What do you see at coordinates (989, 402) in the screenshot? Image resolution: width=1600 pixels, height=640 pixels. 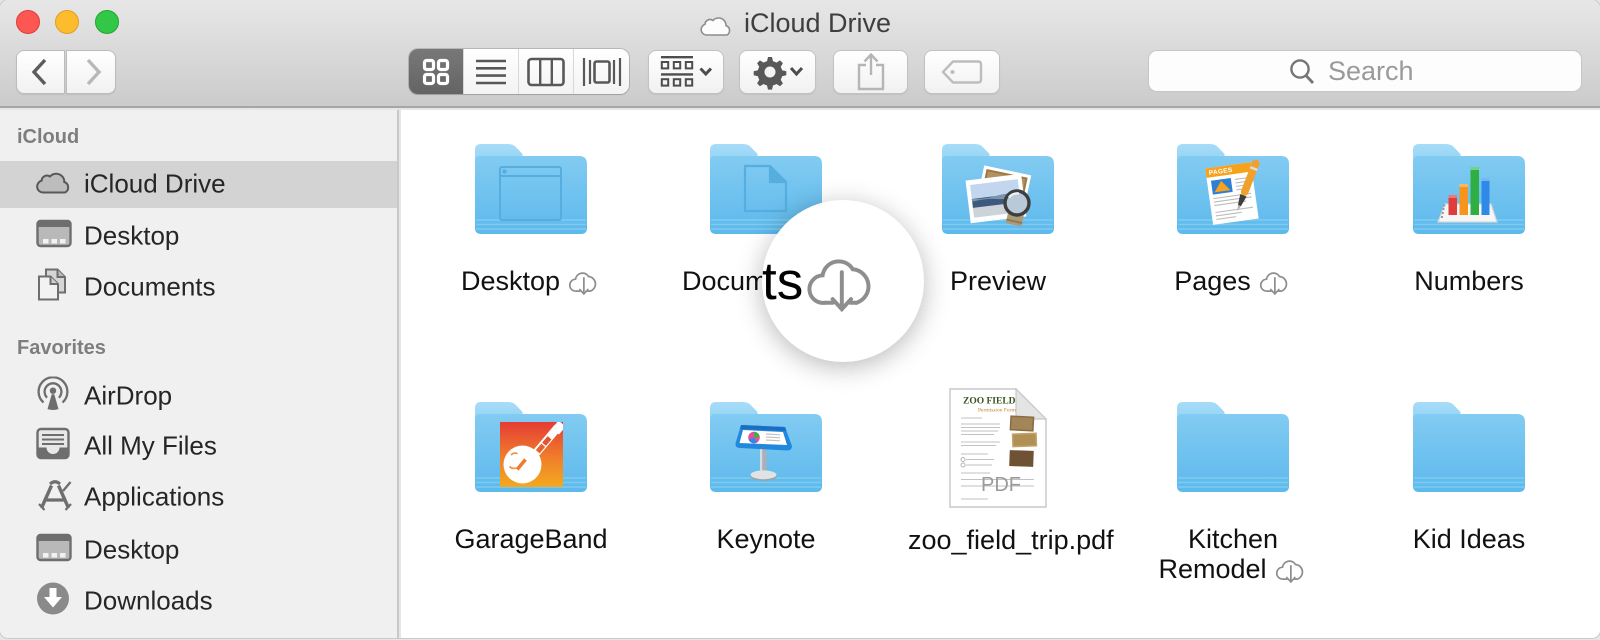 I see `svg-text: ZOO FIELD` at bounding box center [989, 402].